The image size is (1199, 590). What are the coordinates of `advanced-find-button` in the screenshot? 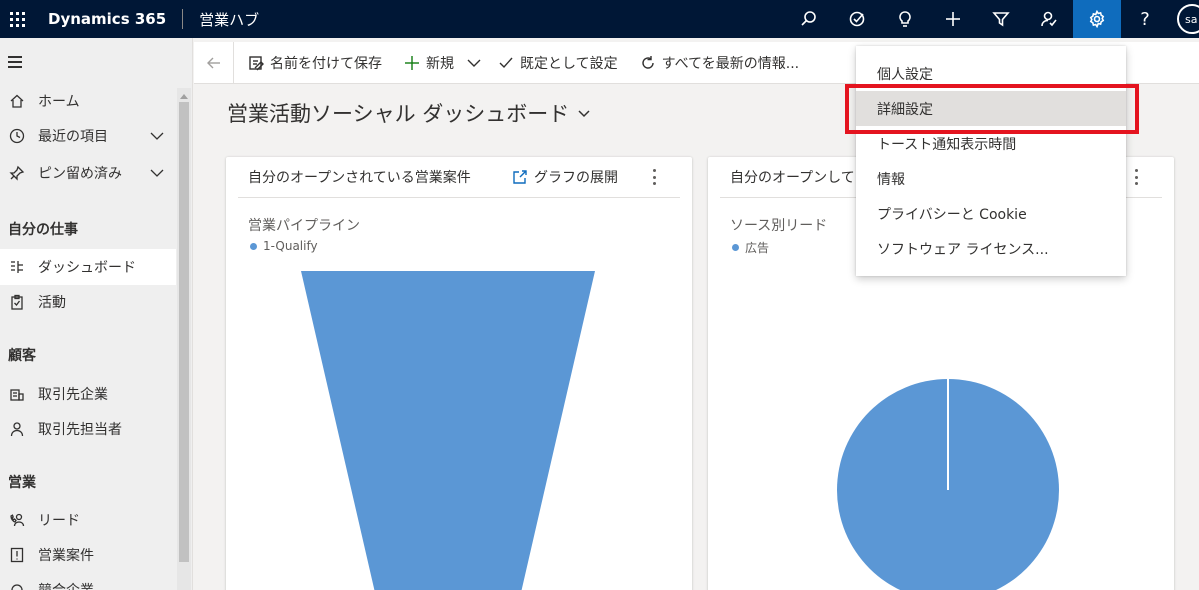 It's located at (1001, 19).